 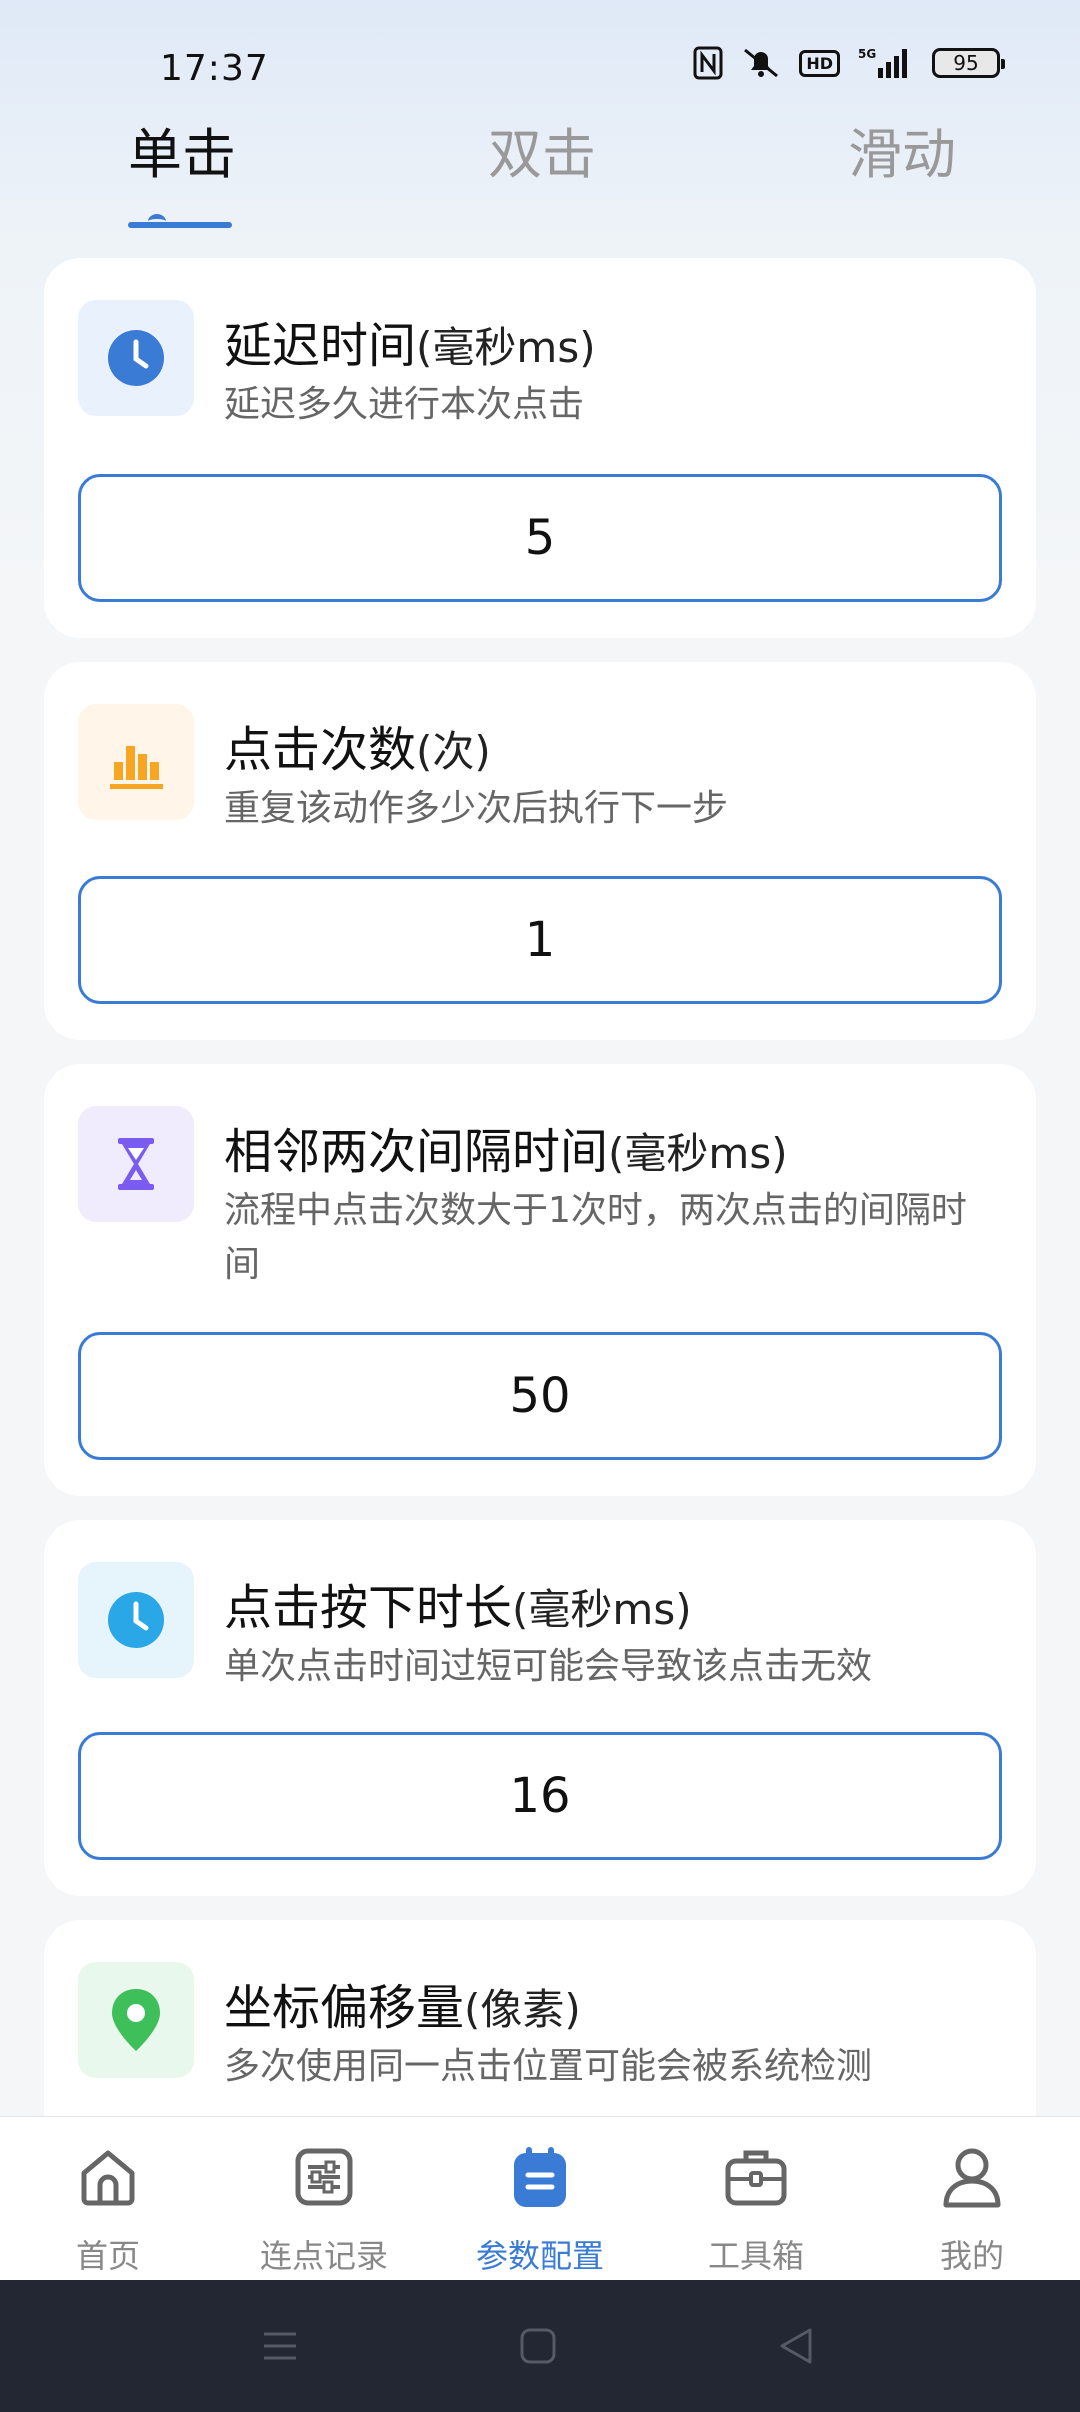 I want to click on home-button-icon, so click(x=538, y=2346).